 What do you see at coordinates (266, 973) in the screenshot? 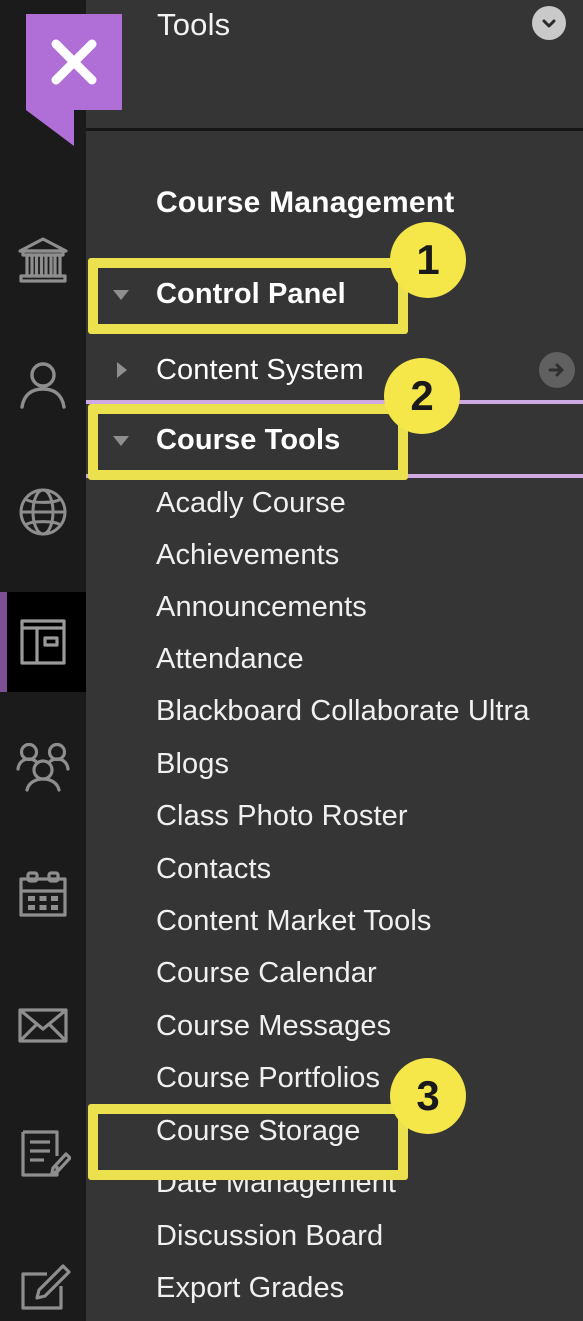
I see `list-item-course-calendar: Course Calendar` at bounding box center [266, 973].